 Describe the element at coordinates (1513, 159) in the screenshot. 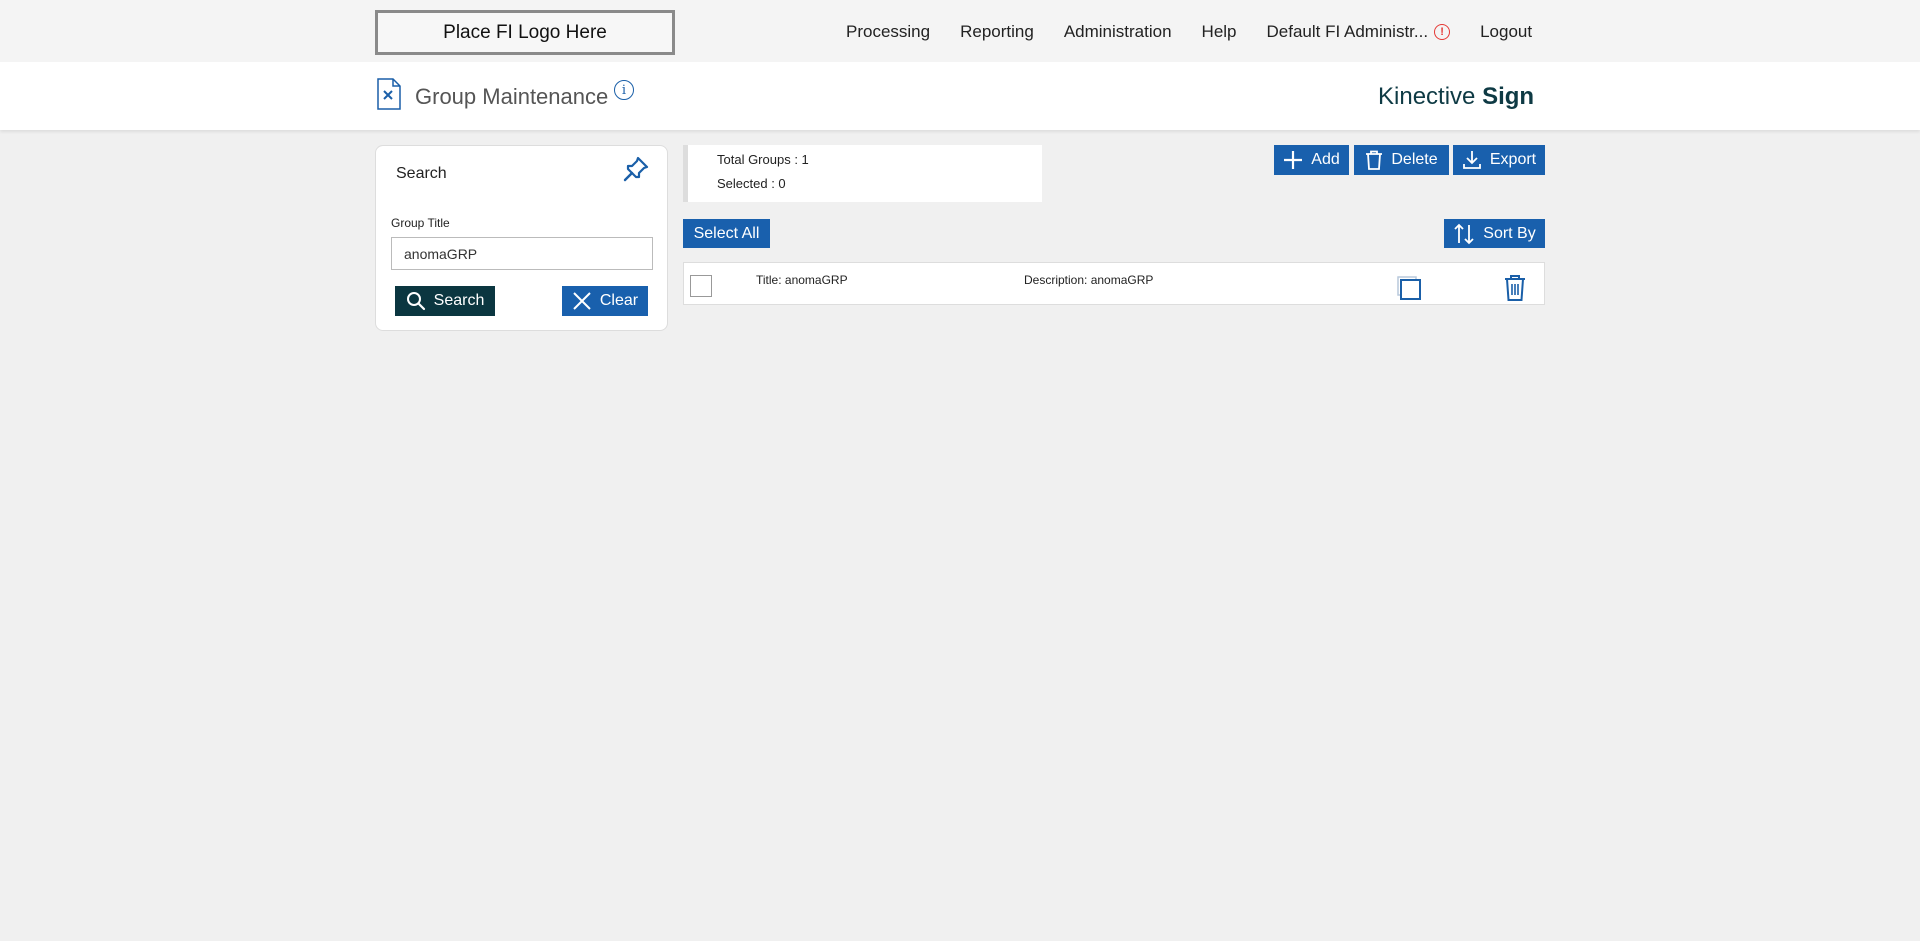

I see `export-button-label: Export` at that location.